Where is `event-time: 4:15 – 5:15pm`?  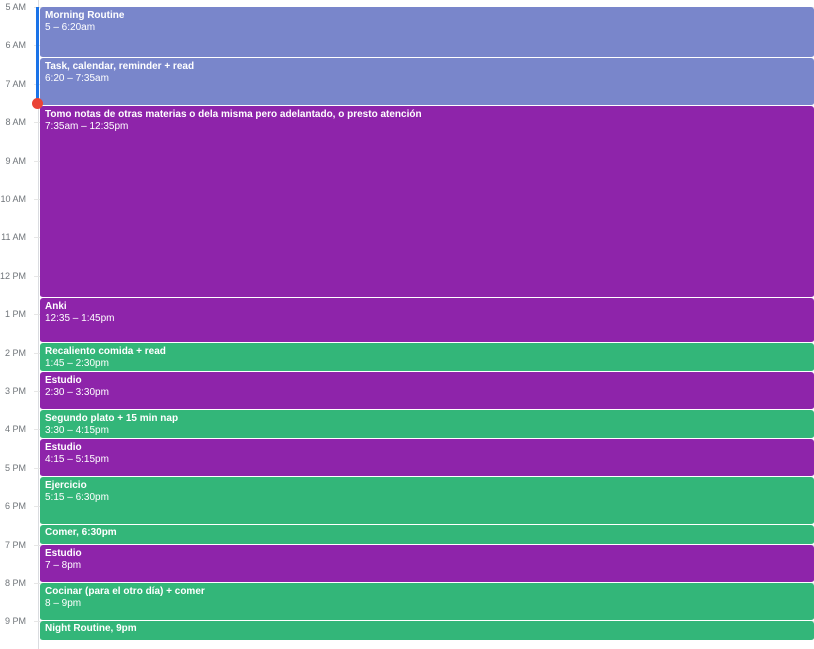
event-time: 4:15 – 5:15pm is located at coordinates (77, 459).